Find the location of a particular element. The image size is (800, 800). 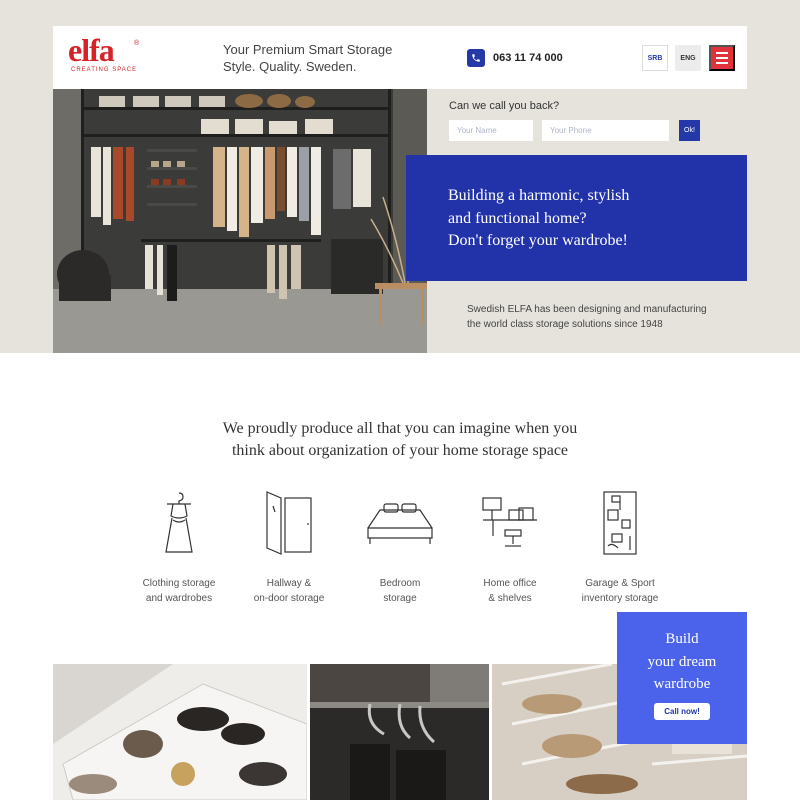

cta-box: Build your dream wardrobe Call now! is located at coordinates (682, 678).